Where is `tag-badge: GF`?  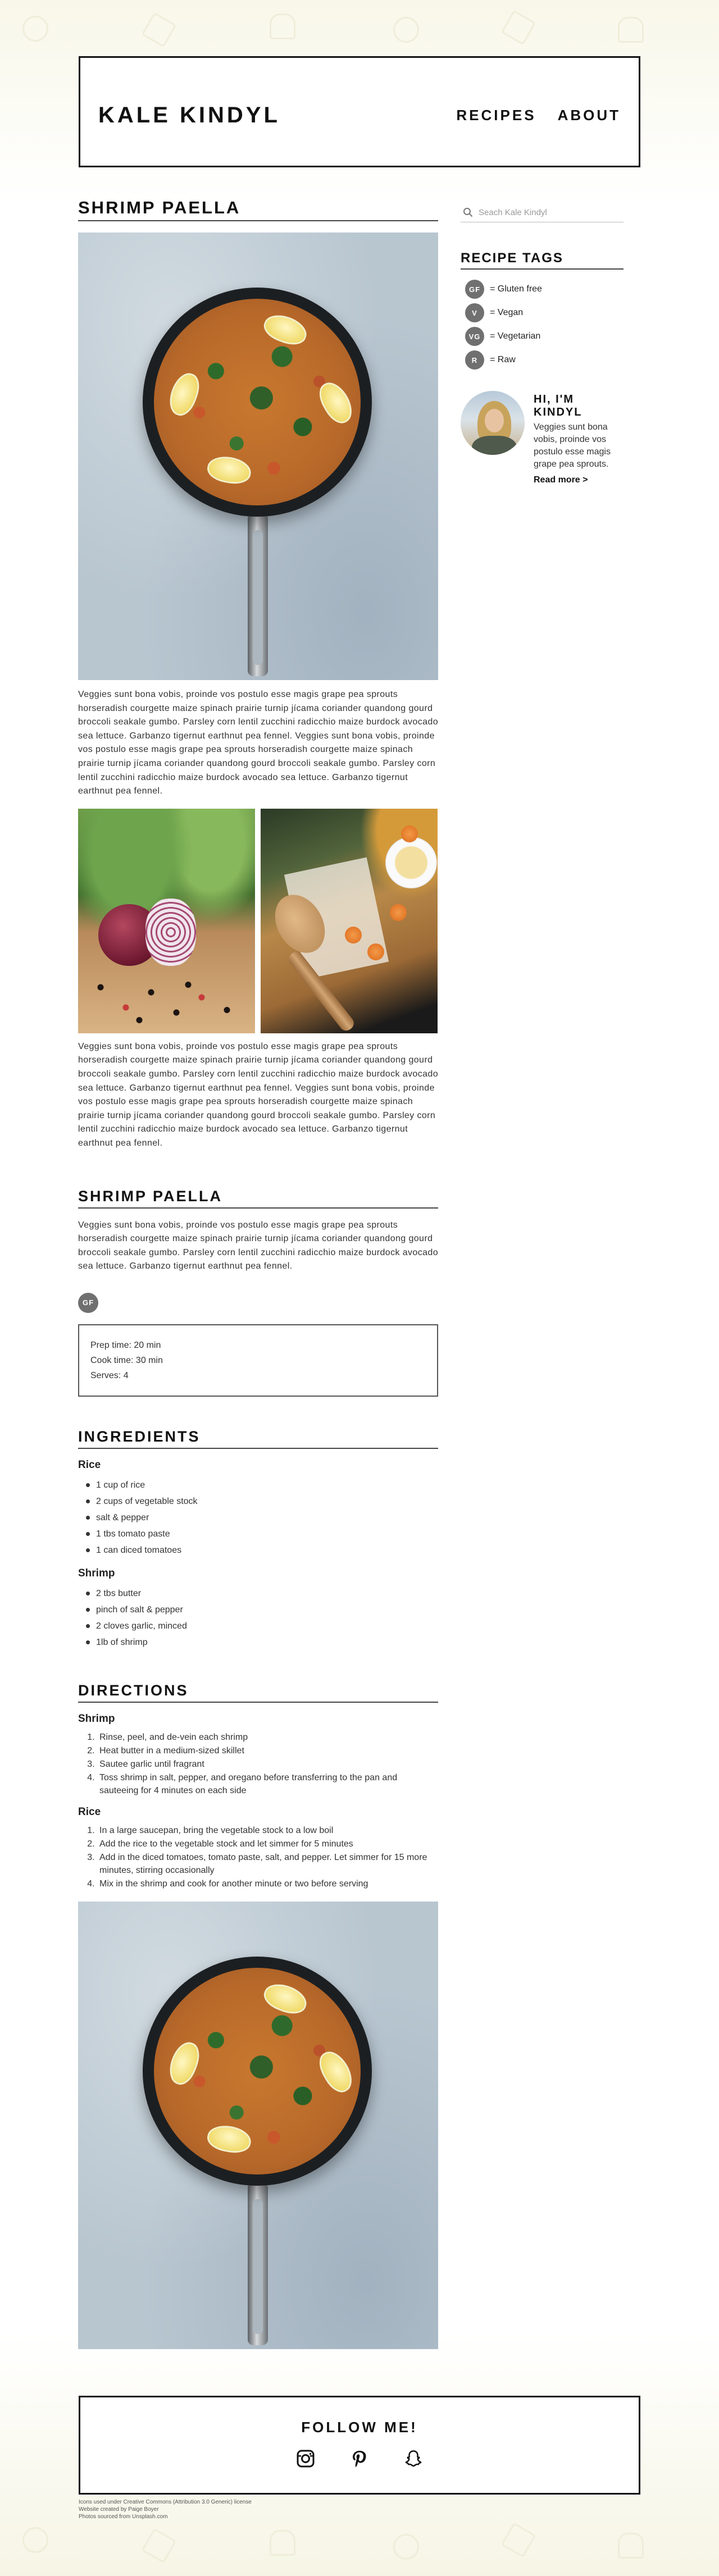 tag-badge: GF is located at coordinates (475, 290).